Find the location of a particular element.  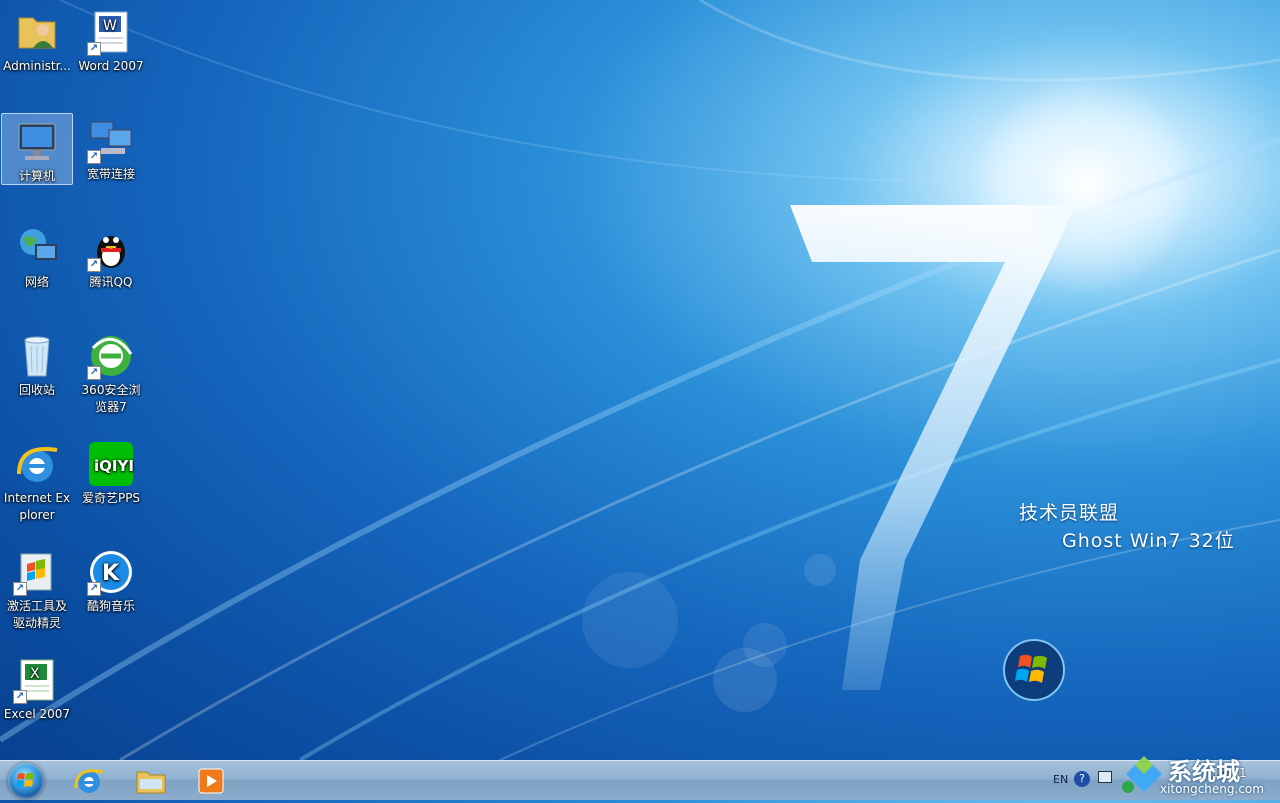

desktop-icon-broadband: ↗ 宽带连接 is located at coordinates (111, 162).